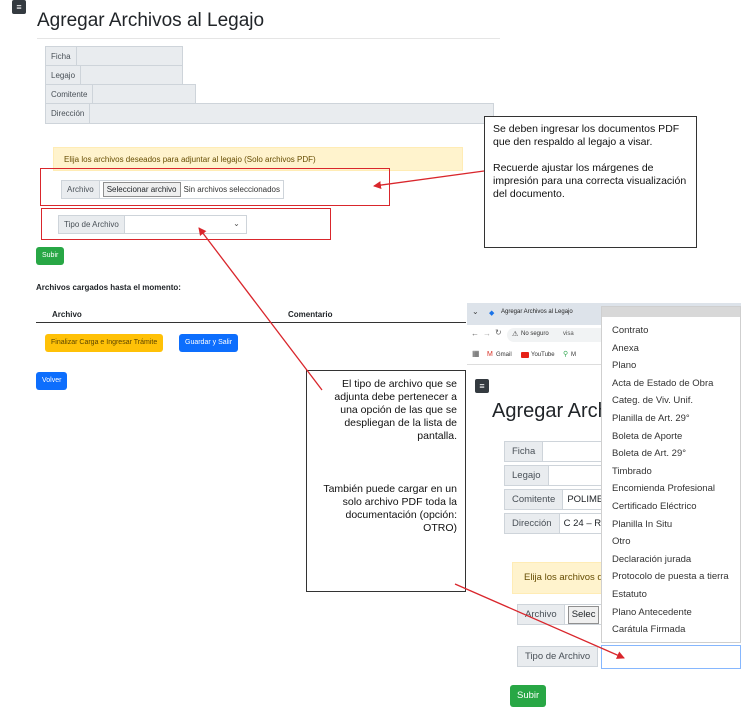 The width and height of the screenshot is (741, 708). Describe the element at coordinates (260, 309) in the screenshot. I see `arrow-to-tipo-select` at that location.